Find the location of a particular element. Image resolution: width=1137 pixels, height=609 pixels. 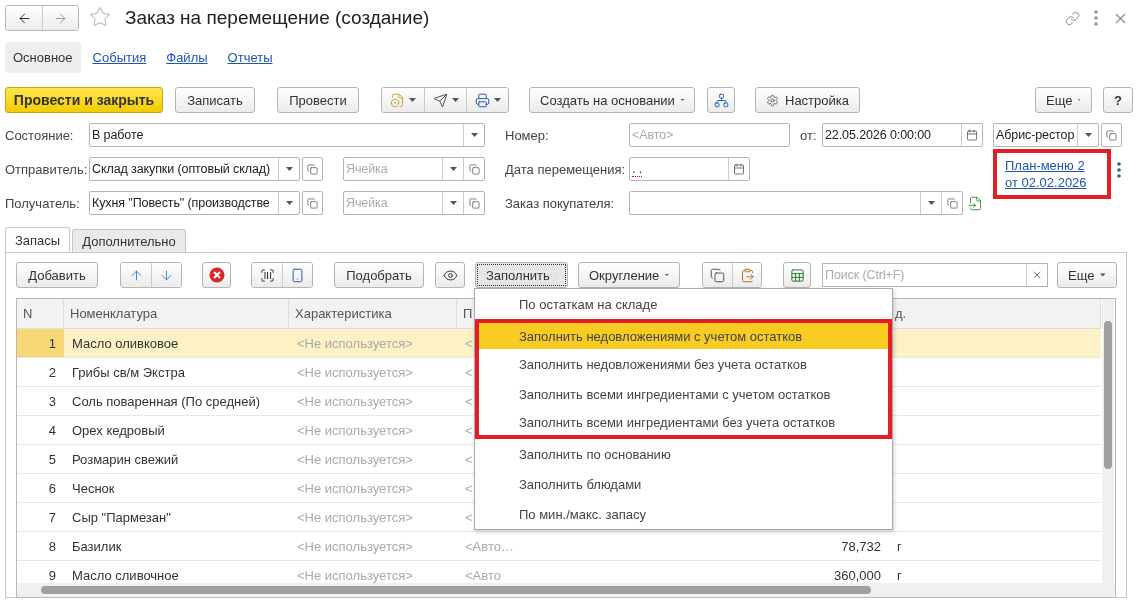

table-cell: 8 is located at coordinates (52, 546).